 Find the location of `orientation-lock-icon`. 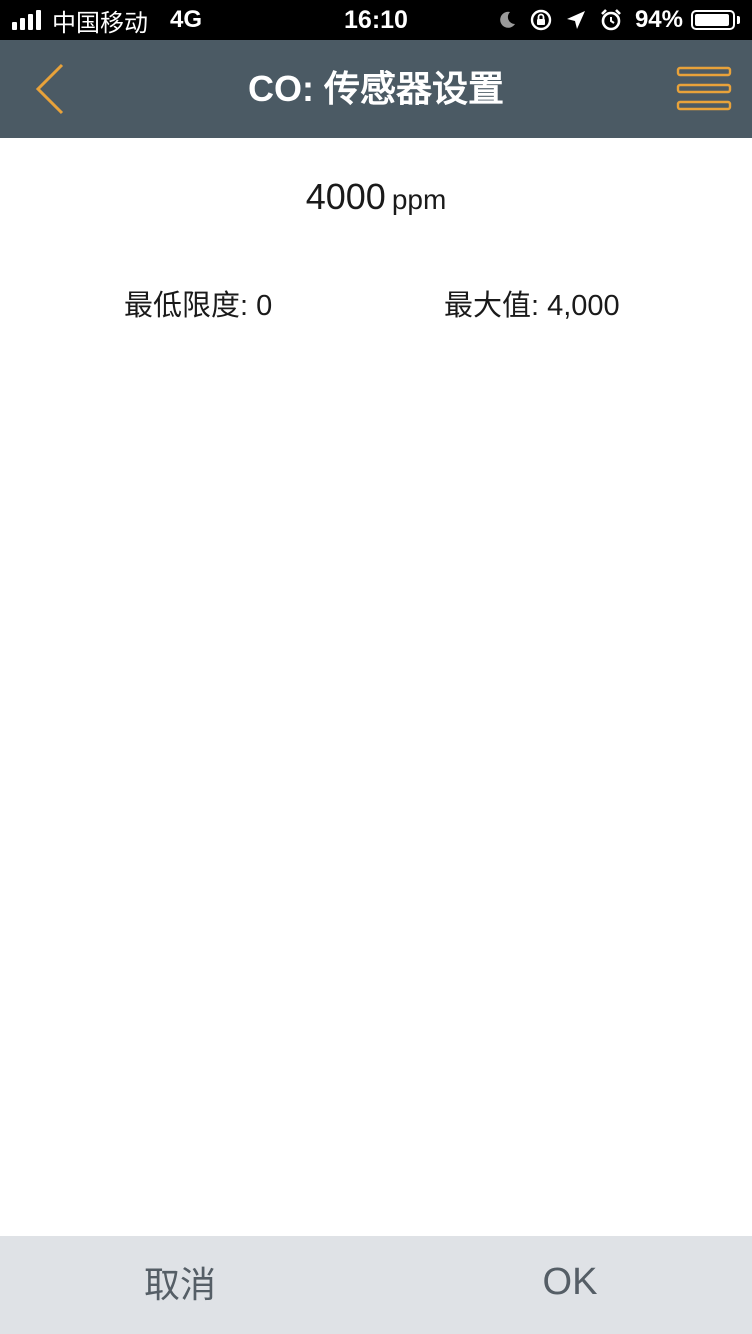

orientation-lock-icon is located at coordinates (541, 20).